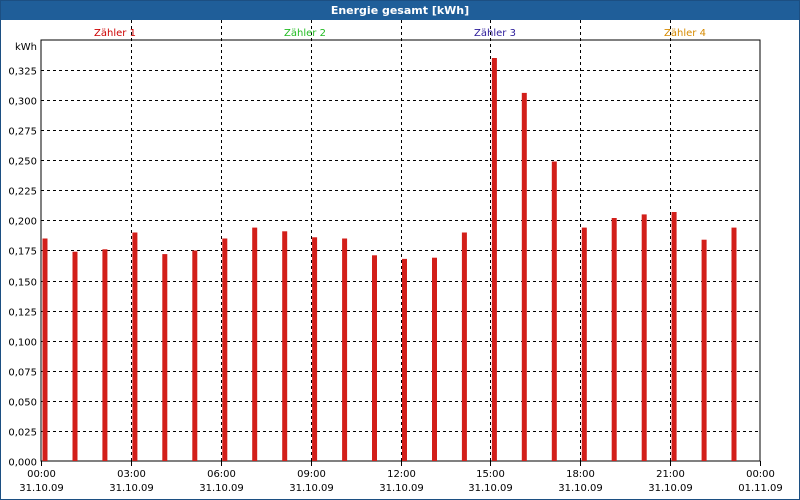  I want to click on y-tick-label: 0,200, so click(22, 222).